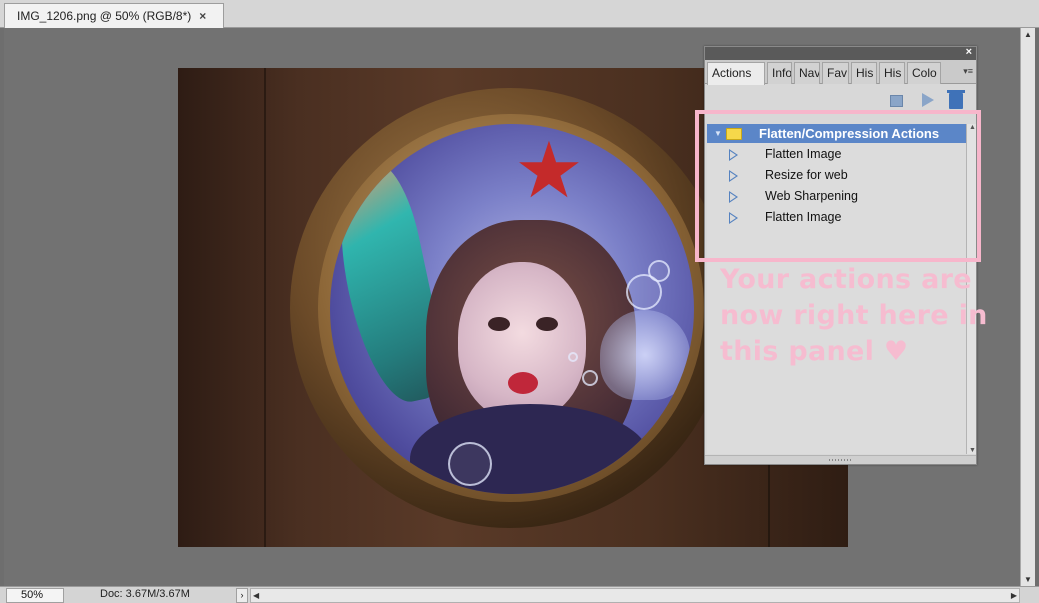 Image resolution: width=1039 pixels, height=603 pixels. Describe the element at coordinates (896, 351) in the screenshot. I see `heart-icon: ♥` at that location.